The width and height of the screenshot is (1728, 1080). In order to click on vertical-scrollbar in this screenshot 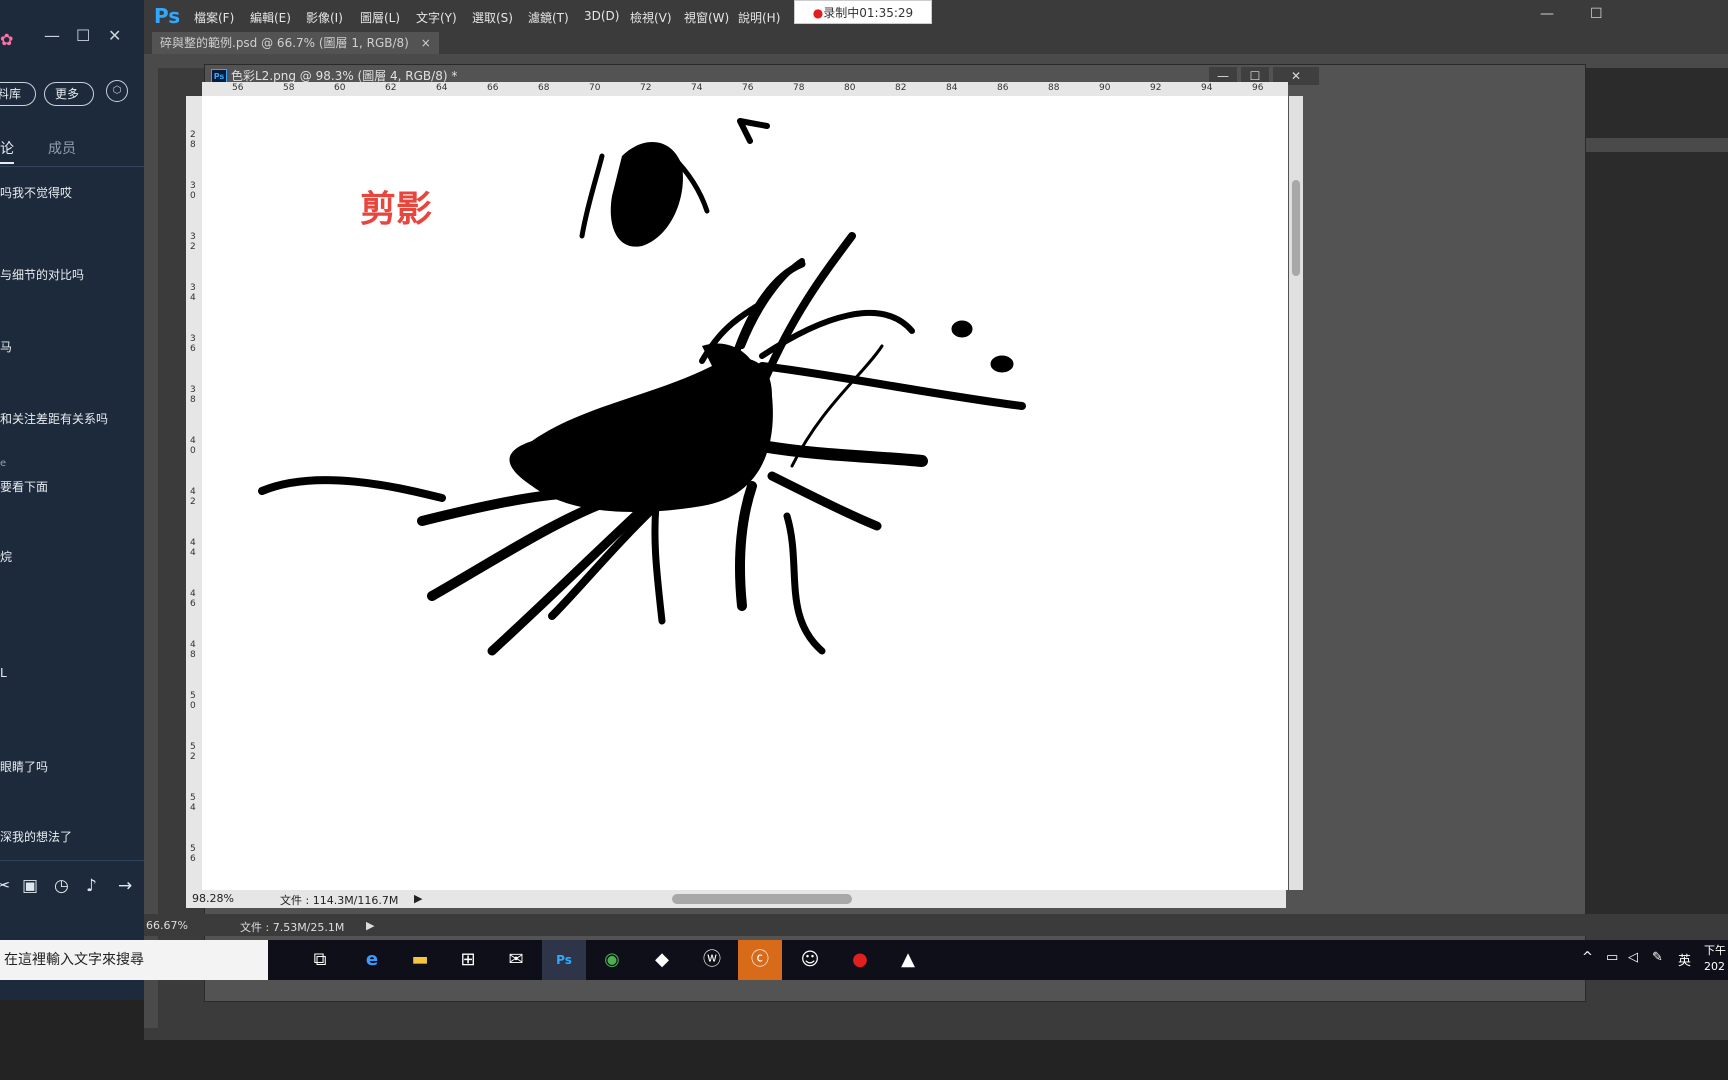, I will do `click(1296, 493)`.